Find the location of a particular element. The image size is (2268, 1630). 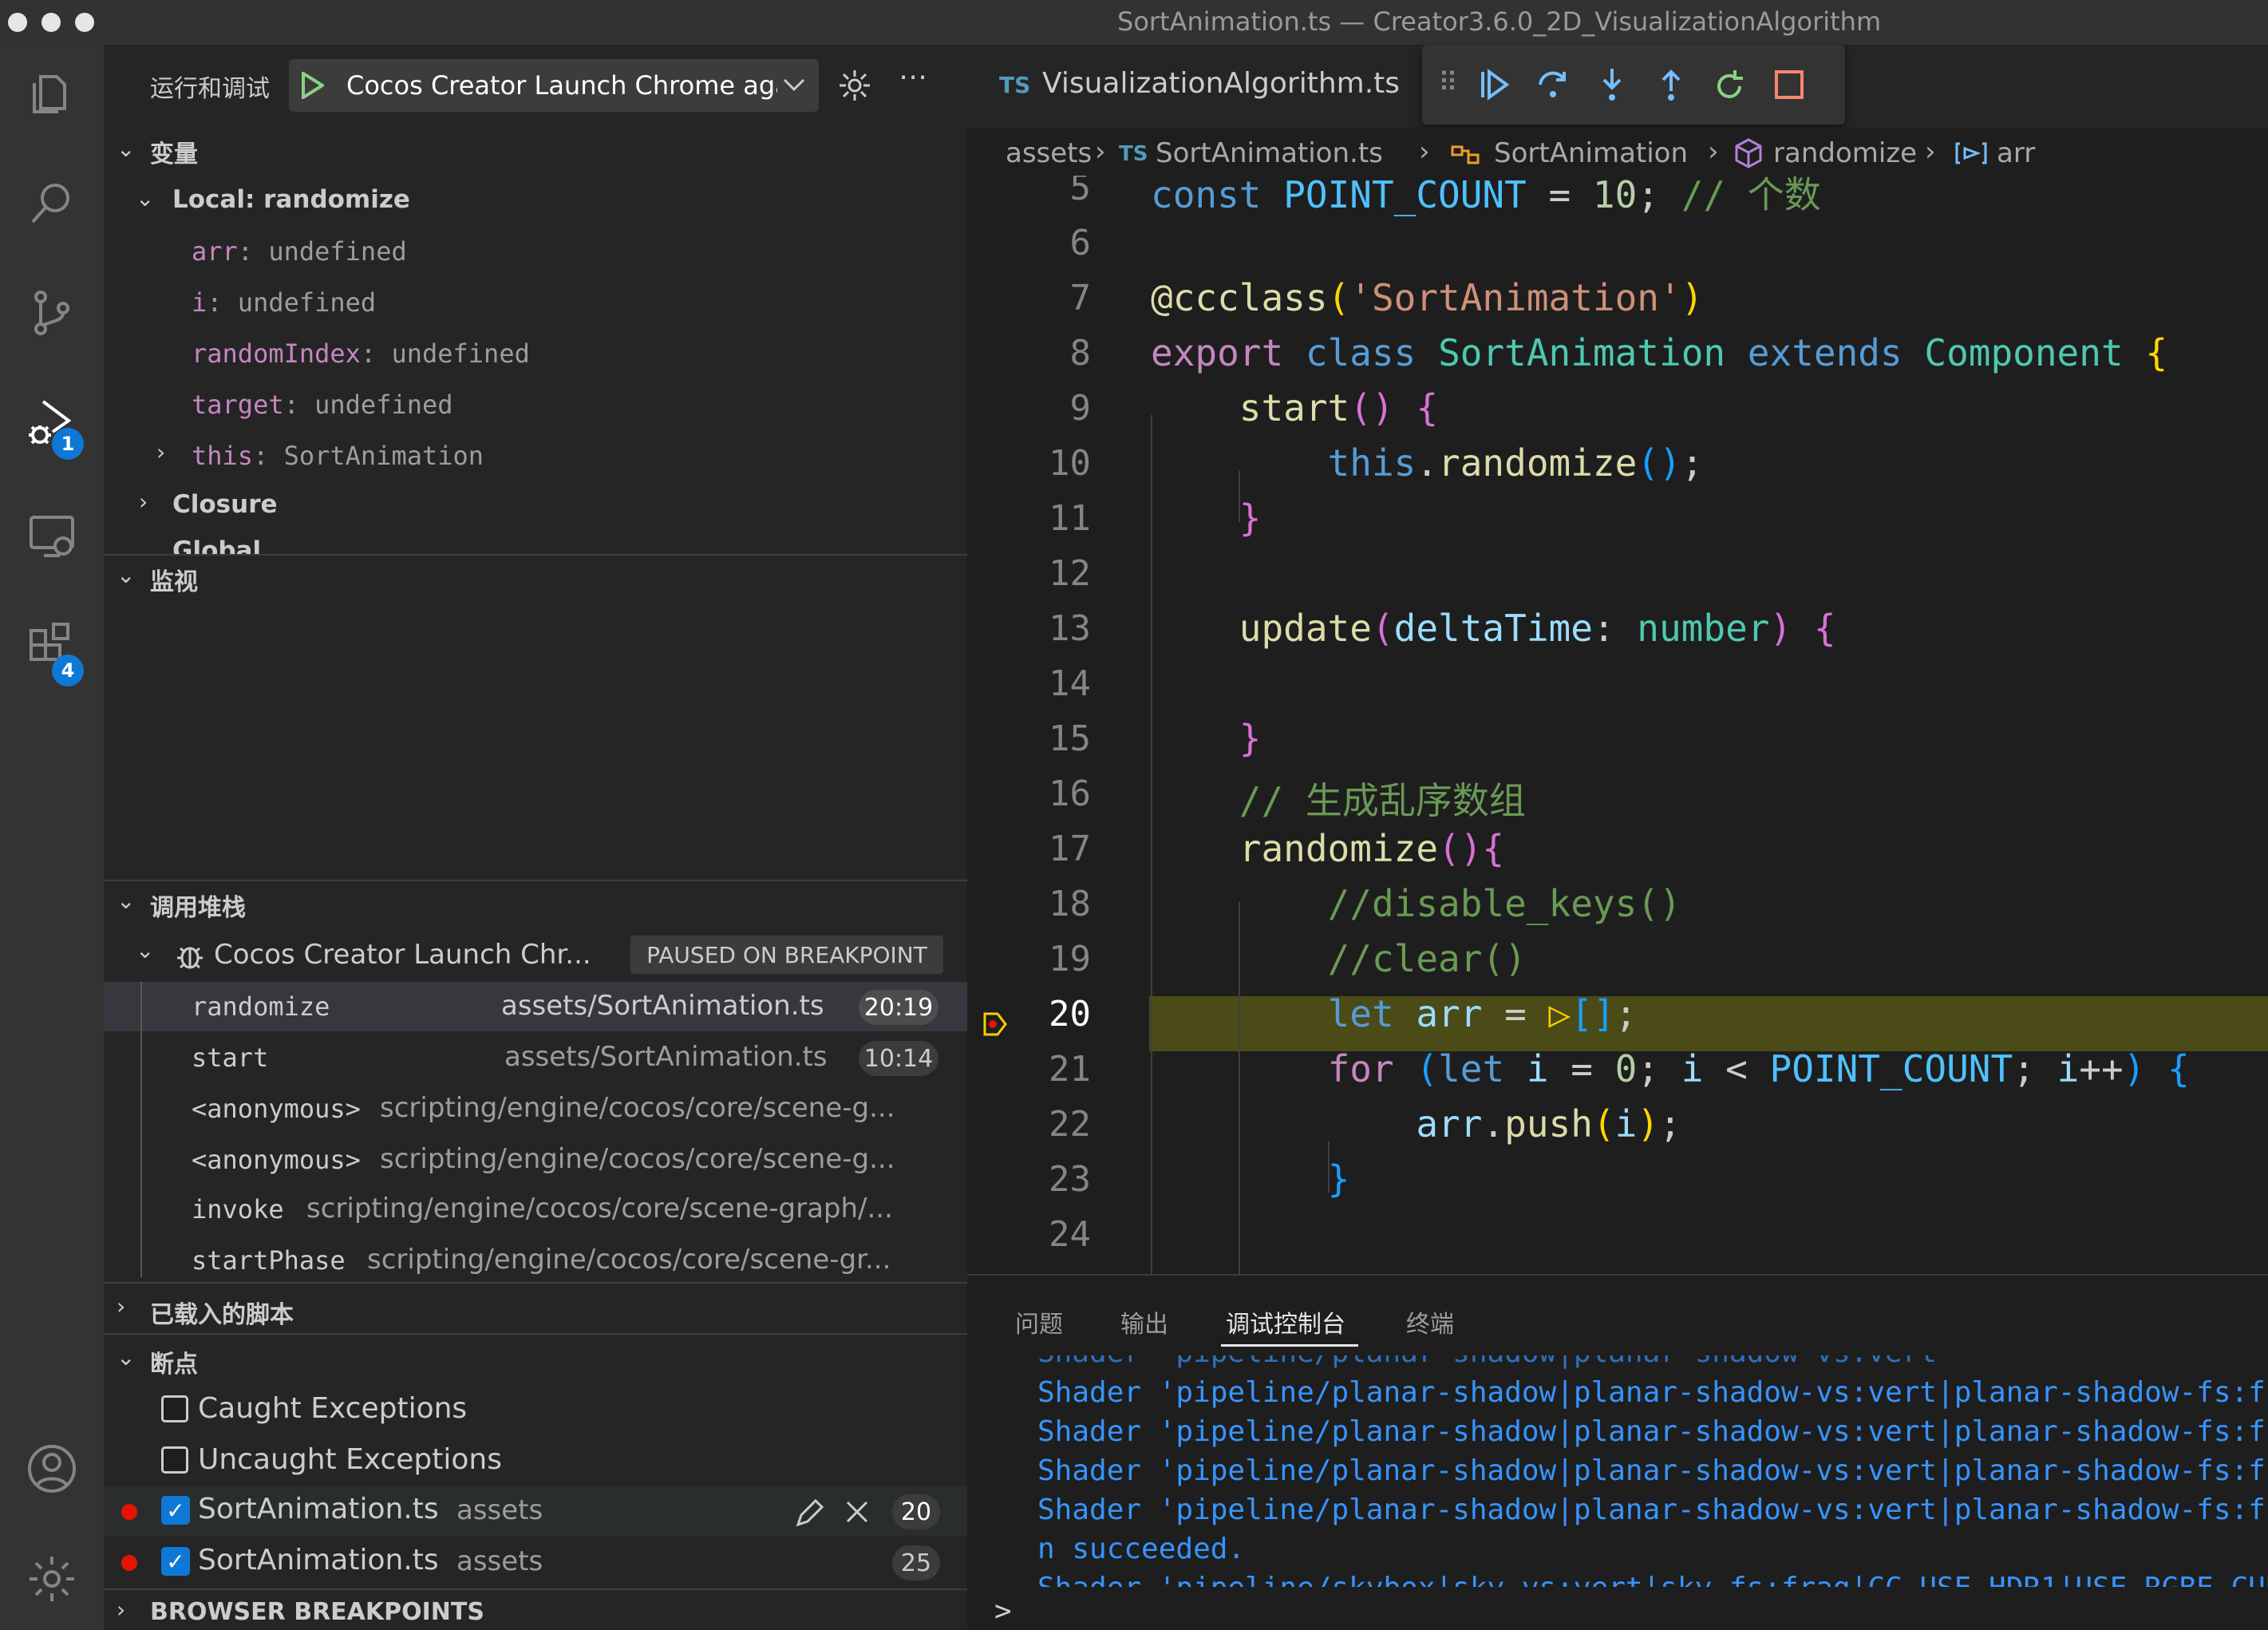

uncaught-exceptions-label: Uncaught Exceptions is located at coordinates (350, 1460).